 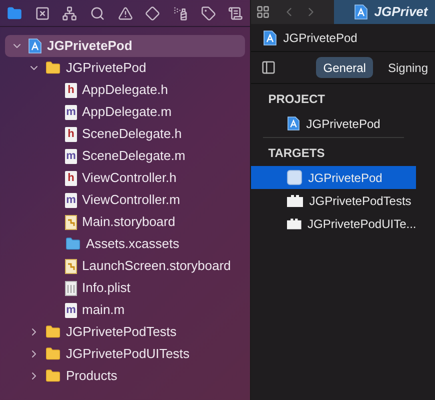 I want to click on tree-label: Assets.xcassets, so click(x=133, y=244).